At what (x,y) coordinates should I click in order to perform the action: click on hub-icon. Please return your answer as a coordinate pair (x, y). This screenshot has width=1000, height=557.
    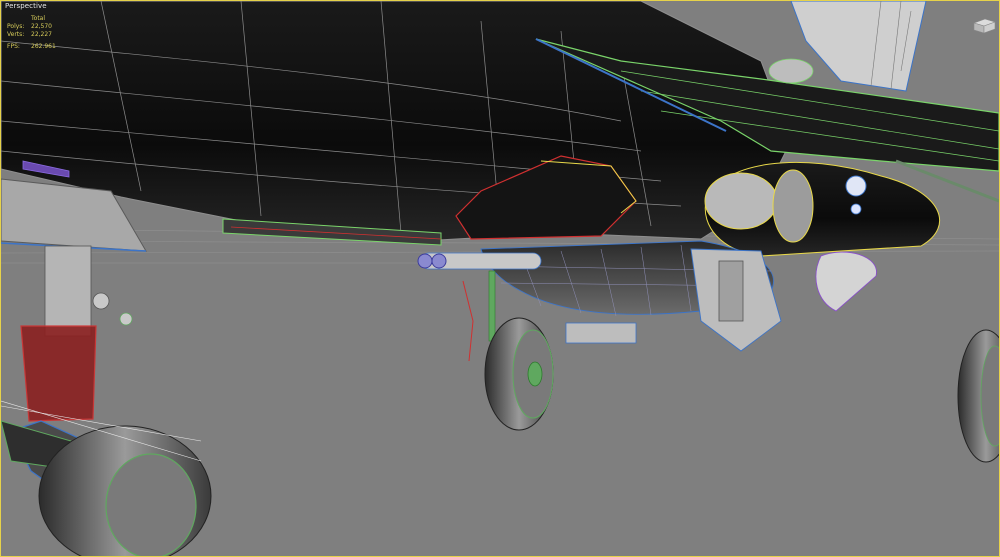
    Looking at the image, I should click on (856, 186).